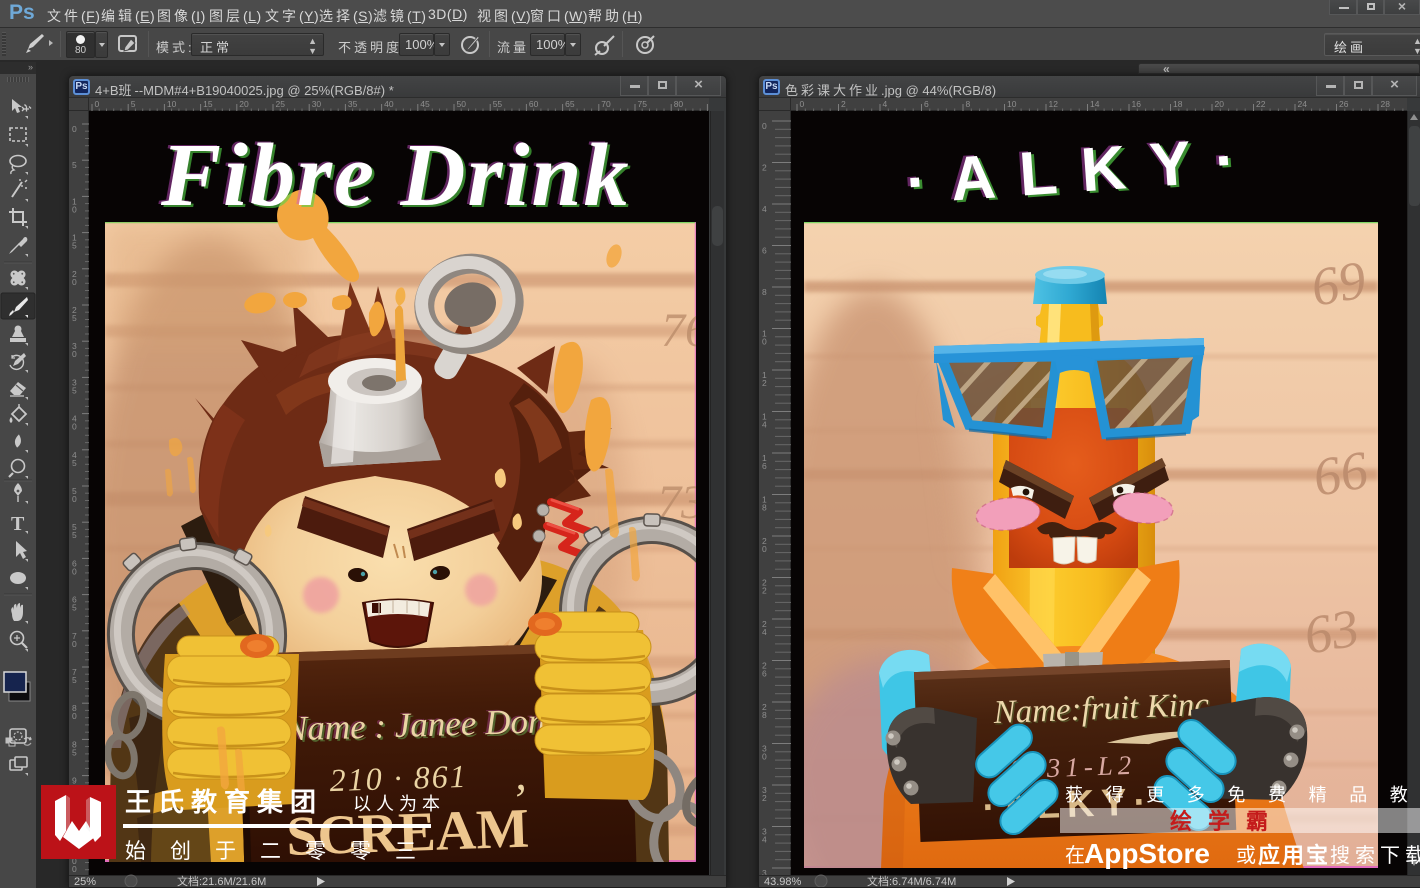  I want to click on svg-text: Fibre Drink, so click(395, 175).